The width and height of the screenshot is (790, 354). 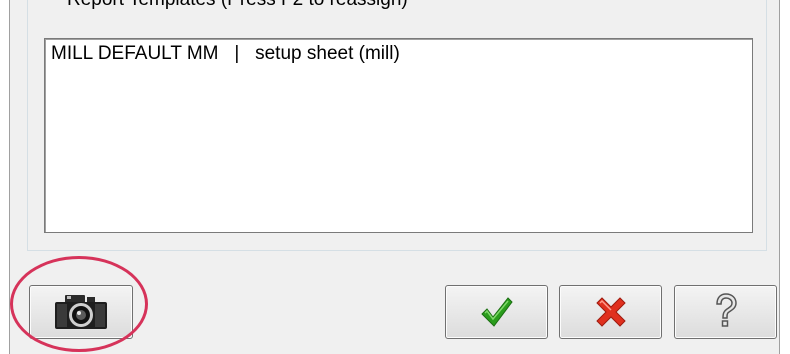 What do you see at coordinates (5, 177) in the screenshot?
I see `window-frame-left` at bounding box center [5, 177].